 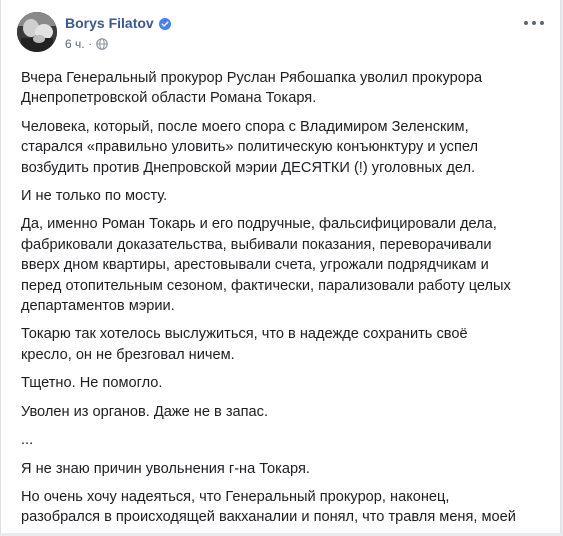 I want to click on post-paragraph: И не только по мосту., so click(x=94, y=196).